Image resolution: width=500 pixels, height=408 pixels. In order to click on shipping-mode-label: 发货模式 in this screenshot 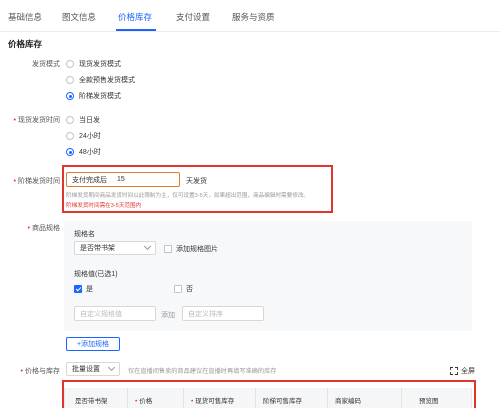, I will do `click(46, 64)`.